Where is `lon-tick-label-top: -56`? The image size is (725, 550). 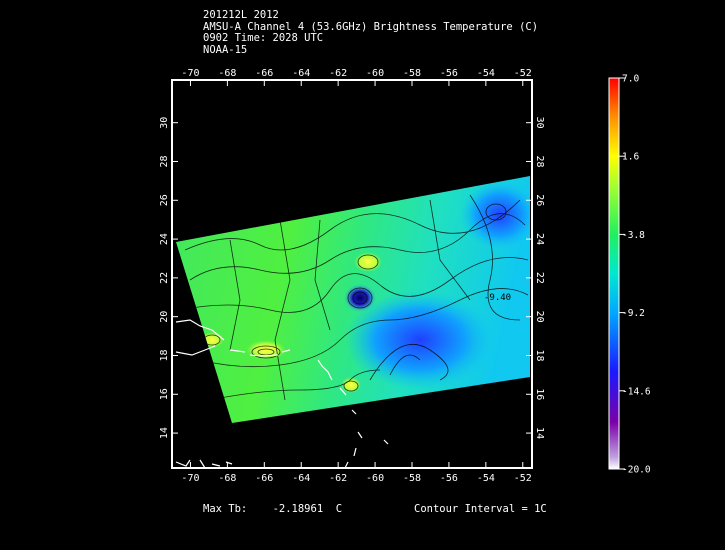
lon-tick-label-top: -56 is located at coordinates (449, 73).